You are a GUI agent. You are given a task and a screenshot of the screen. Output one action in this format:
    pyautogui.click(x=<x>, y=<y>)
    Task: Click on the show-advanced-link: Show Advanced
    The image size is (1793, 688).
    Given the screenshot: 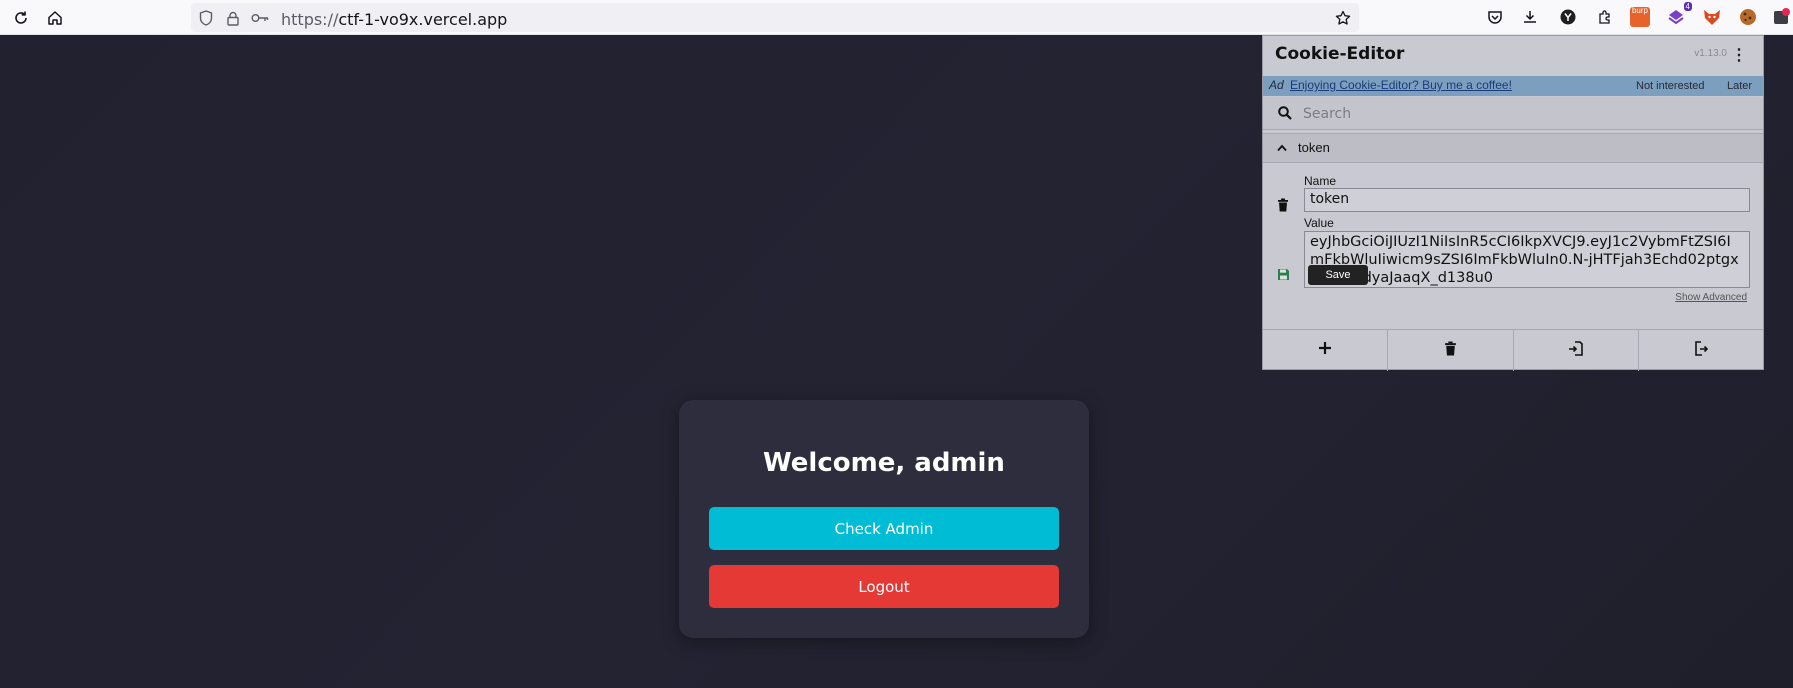 What is the action you would take?
    pyautogui.click(x=1711, y=297)
    